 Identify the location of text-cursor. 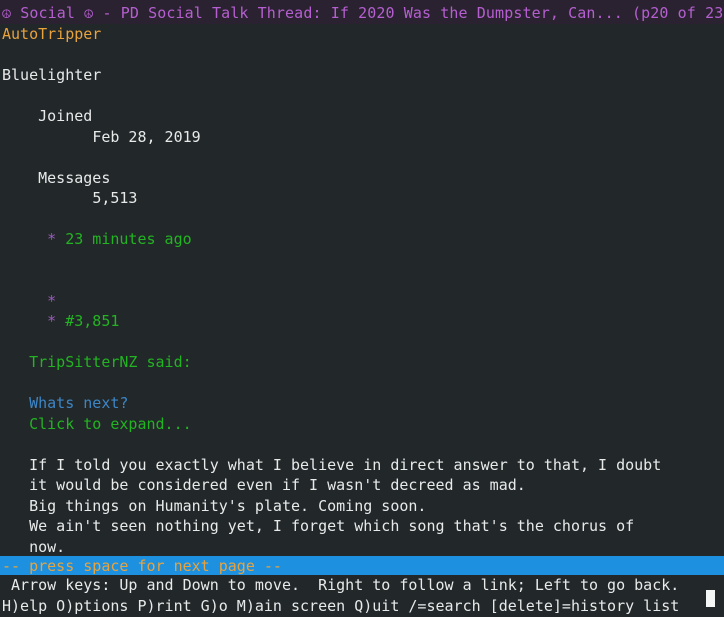
(710, 598).